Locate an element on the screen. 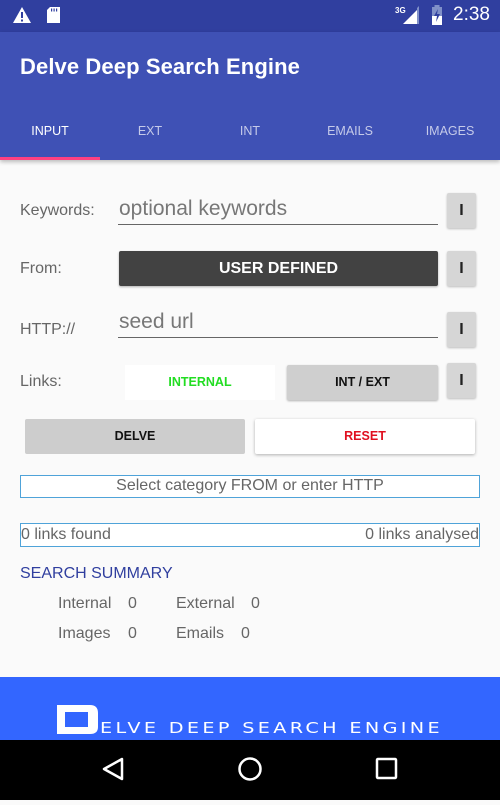  delve-logo: ELVE DEEP SEARCH ENGINE is located at coordinates (250, 721).